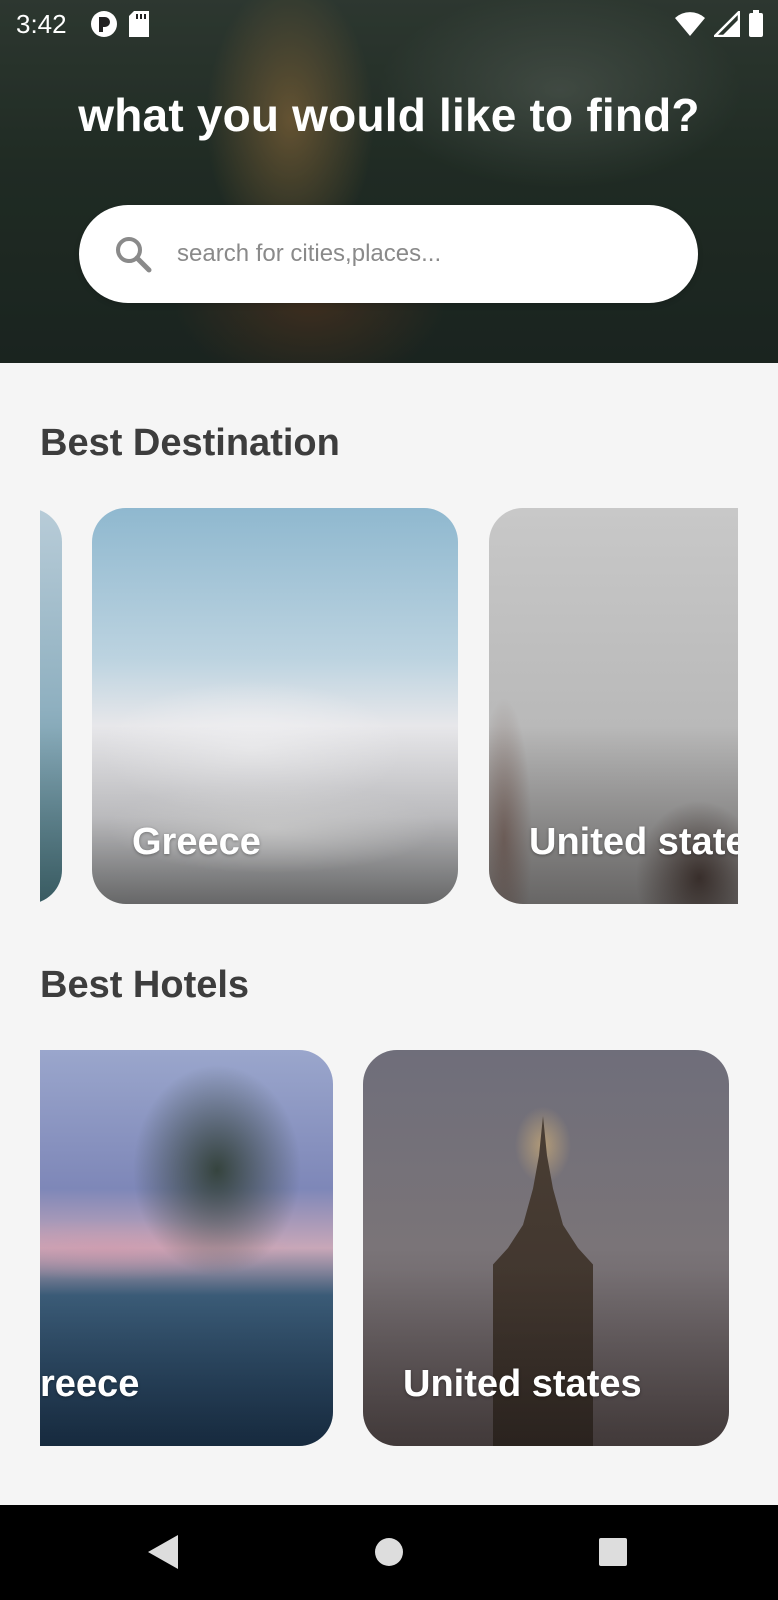  Describe the element at coordinates (389, 115) in the screenshot. I see `hero-title: what you would like to find?` at that location.